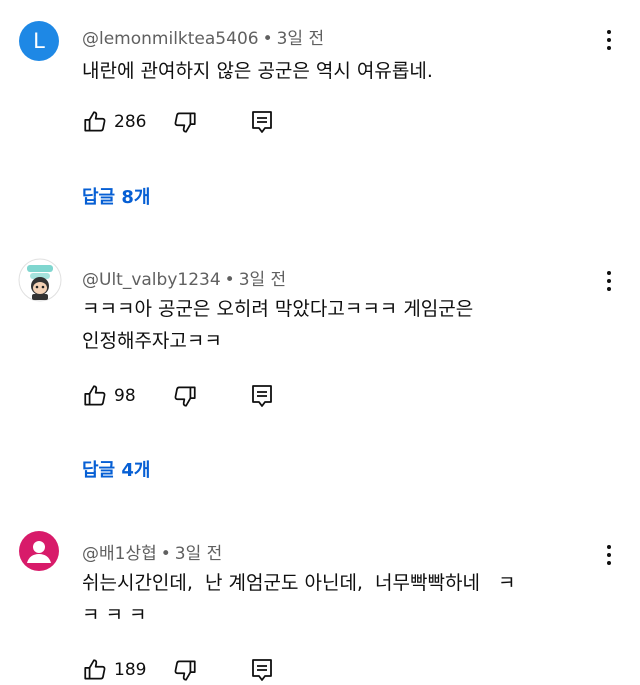  I want to click on like-count: 189, so click(130, 670).